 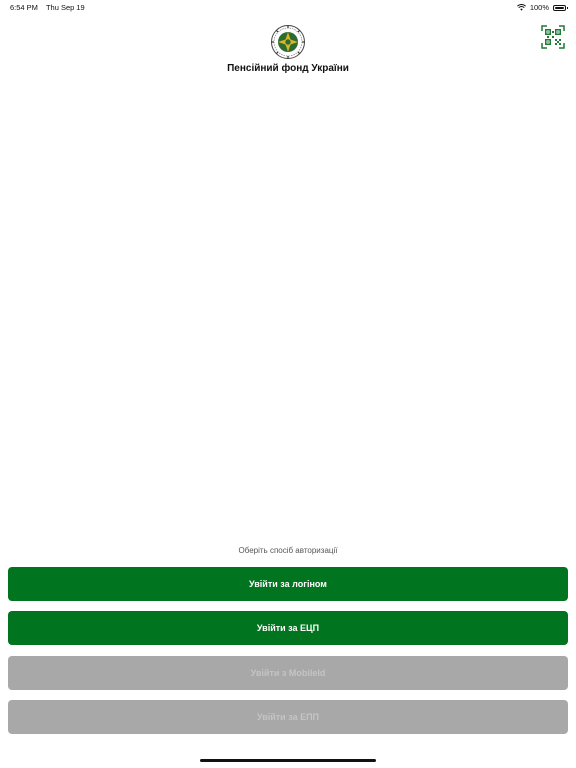 What do you see at coordinates (288, 68) in the screenshot?
I see `page-title: Пенсійний фонд України` at bounding box center [288, 68].